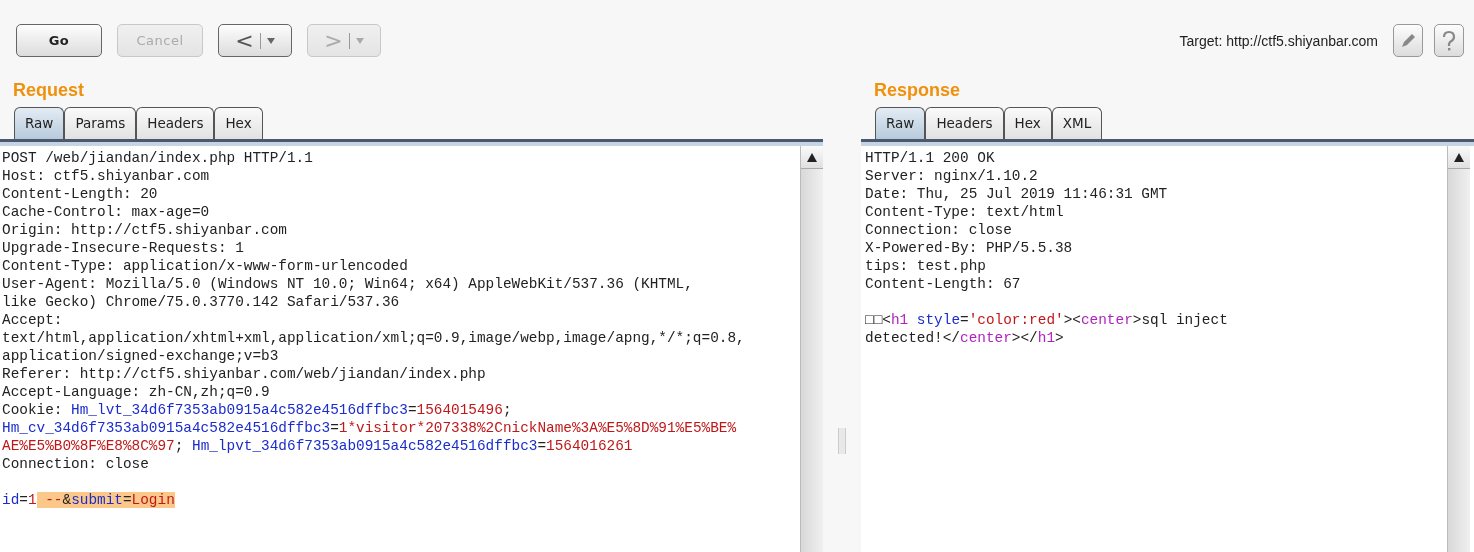  What do you see at coordinates (369, 428) in the screenshot?
I see `code-line: Hm_cv_34d6f7353ab0915a4c582e4516dffbc3=1*visitor*207338%2CnickName%3A%E5%8D%91%E5%BE%` at bounding box center [369, 428].